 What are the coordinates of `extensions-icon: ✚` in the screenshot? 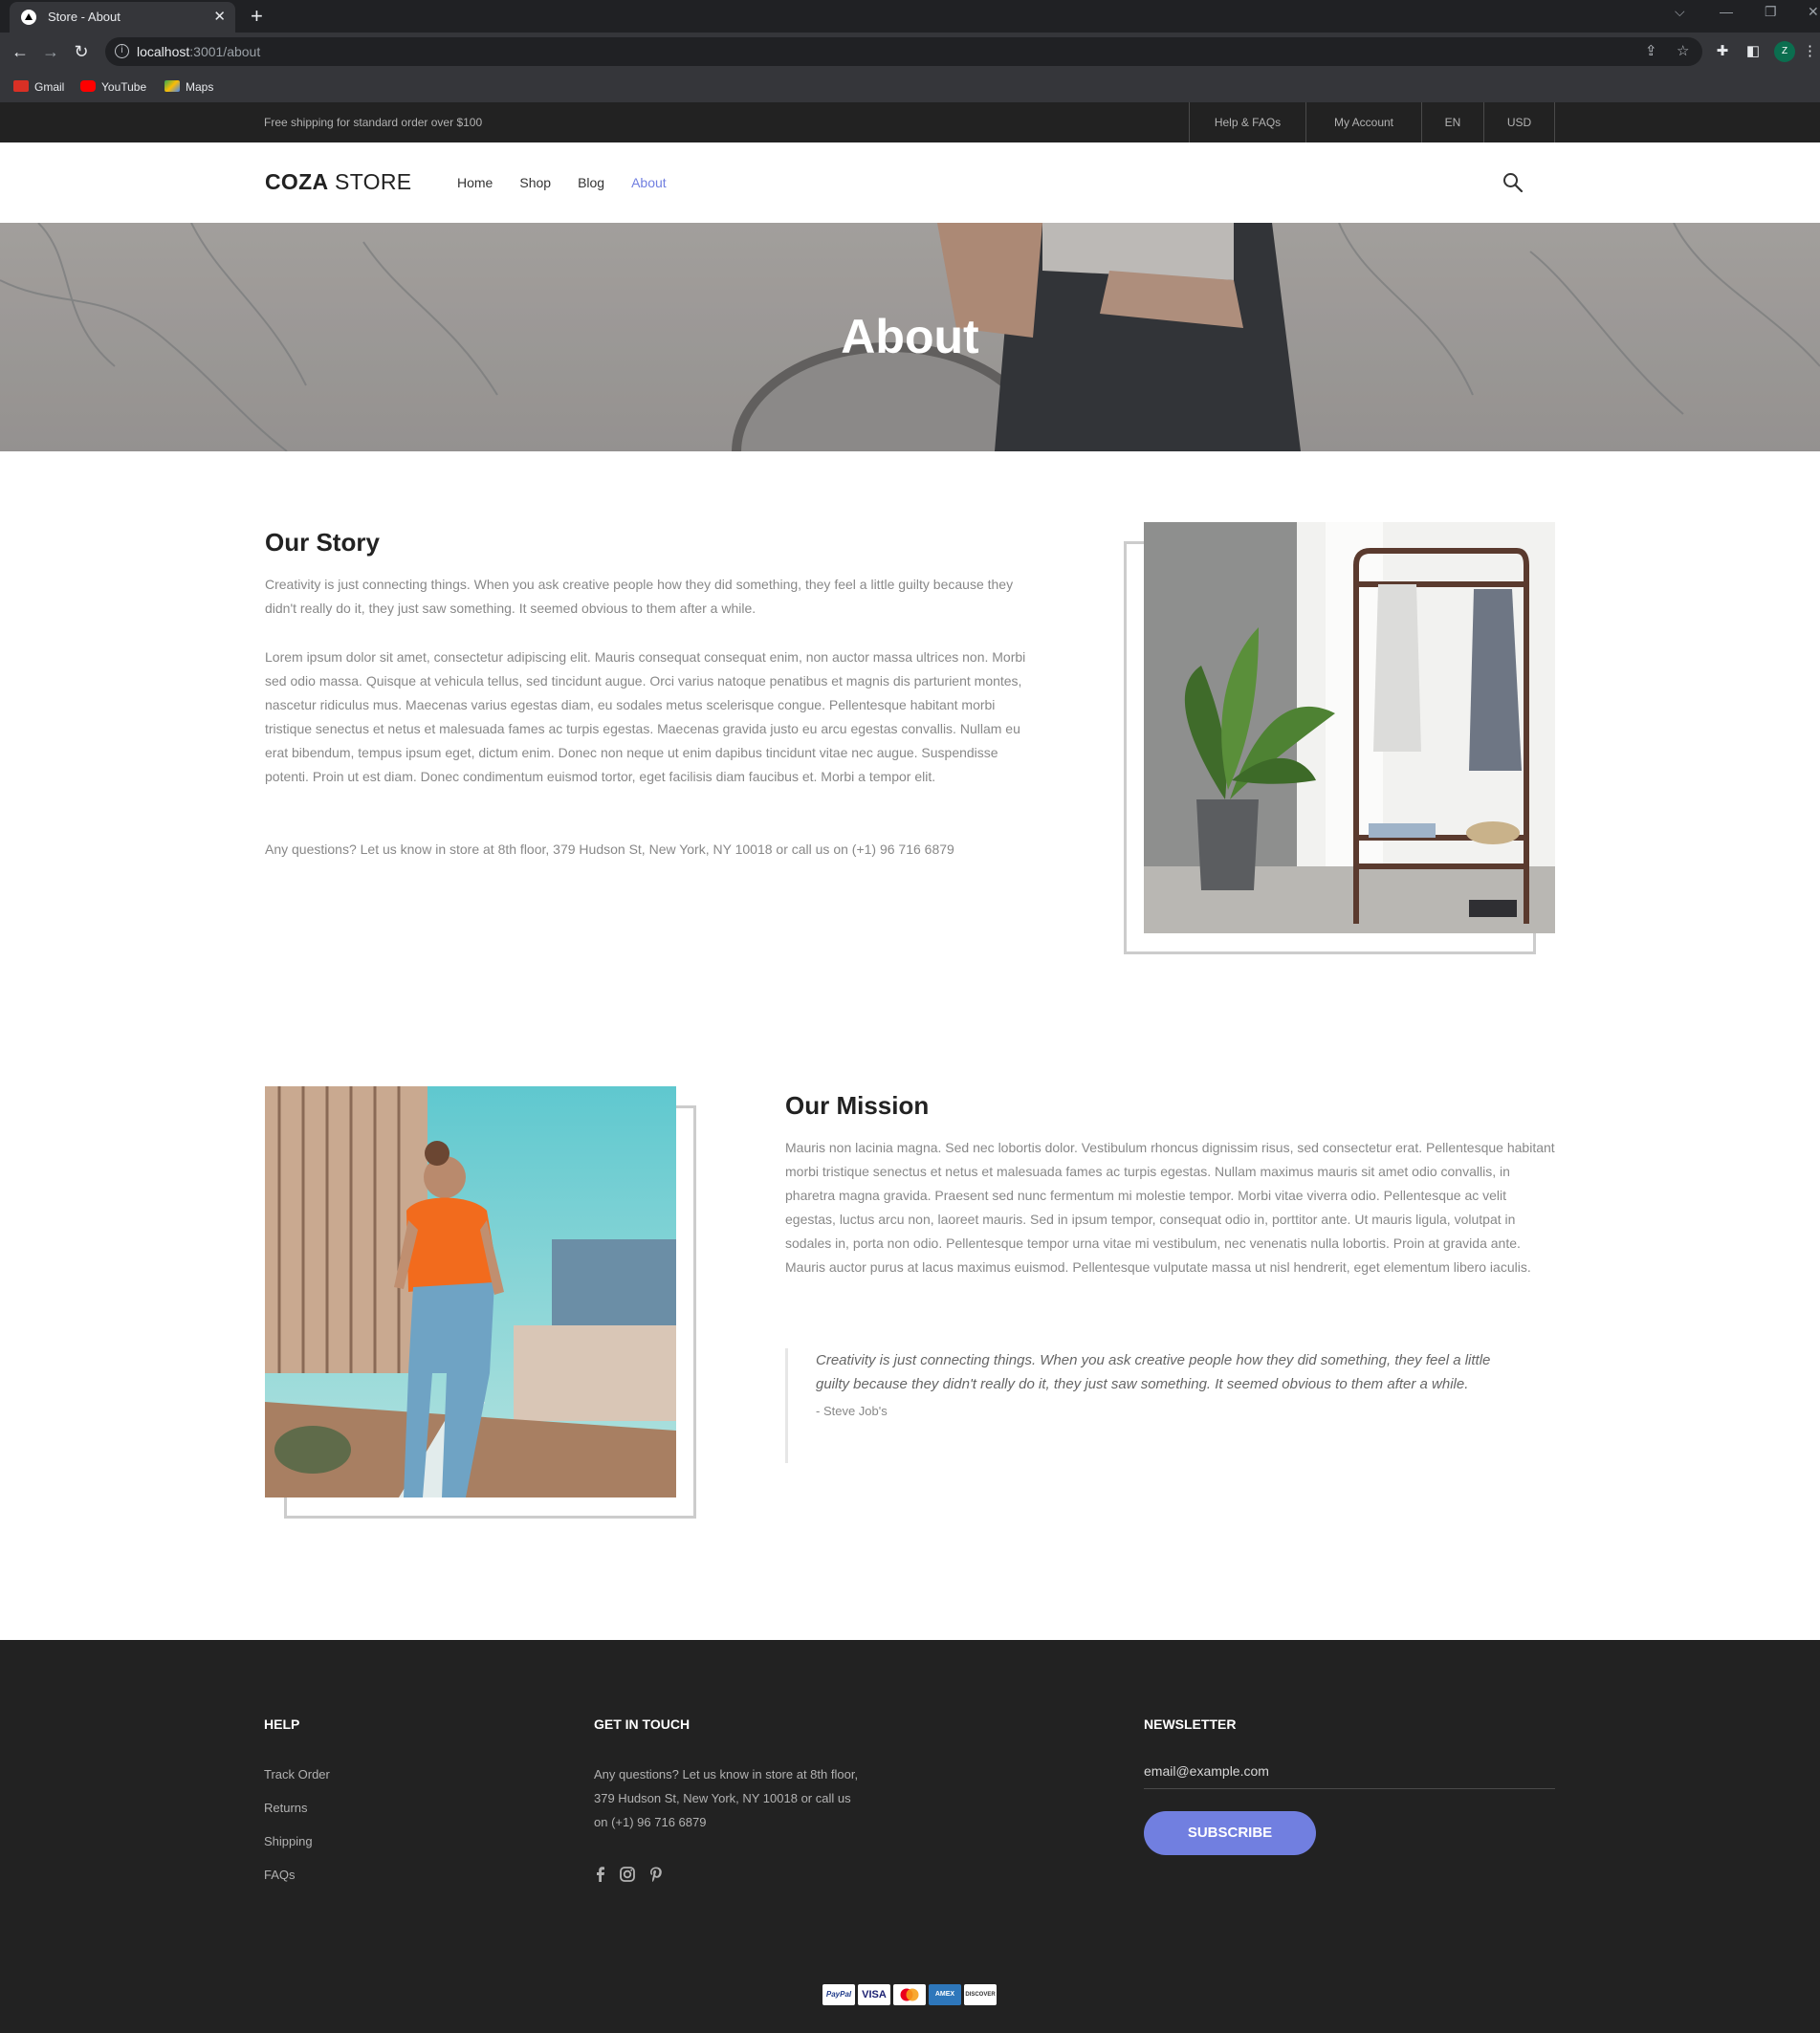 It's located at (1723, 52).